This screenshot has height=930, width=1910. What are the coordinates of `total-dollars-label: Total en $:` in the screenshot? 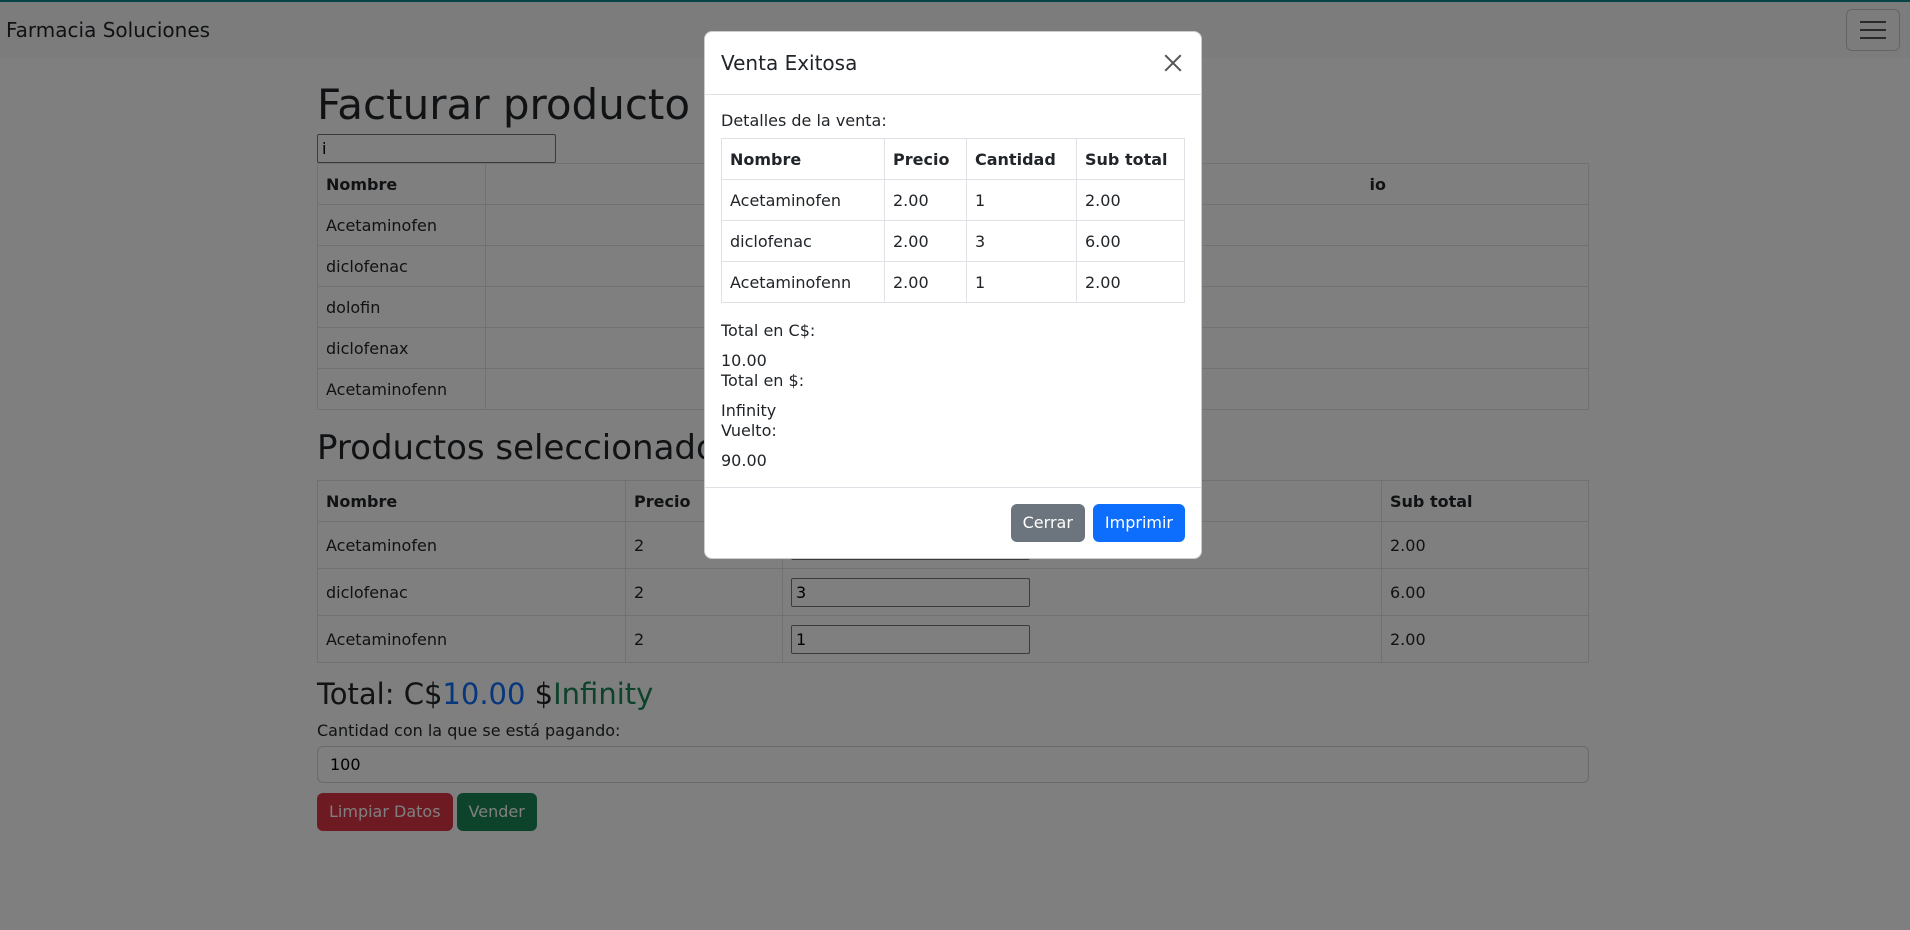 It's located at (763, 380).